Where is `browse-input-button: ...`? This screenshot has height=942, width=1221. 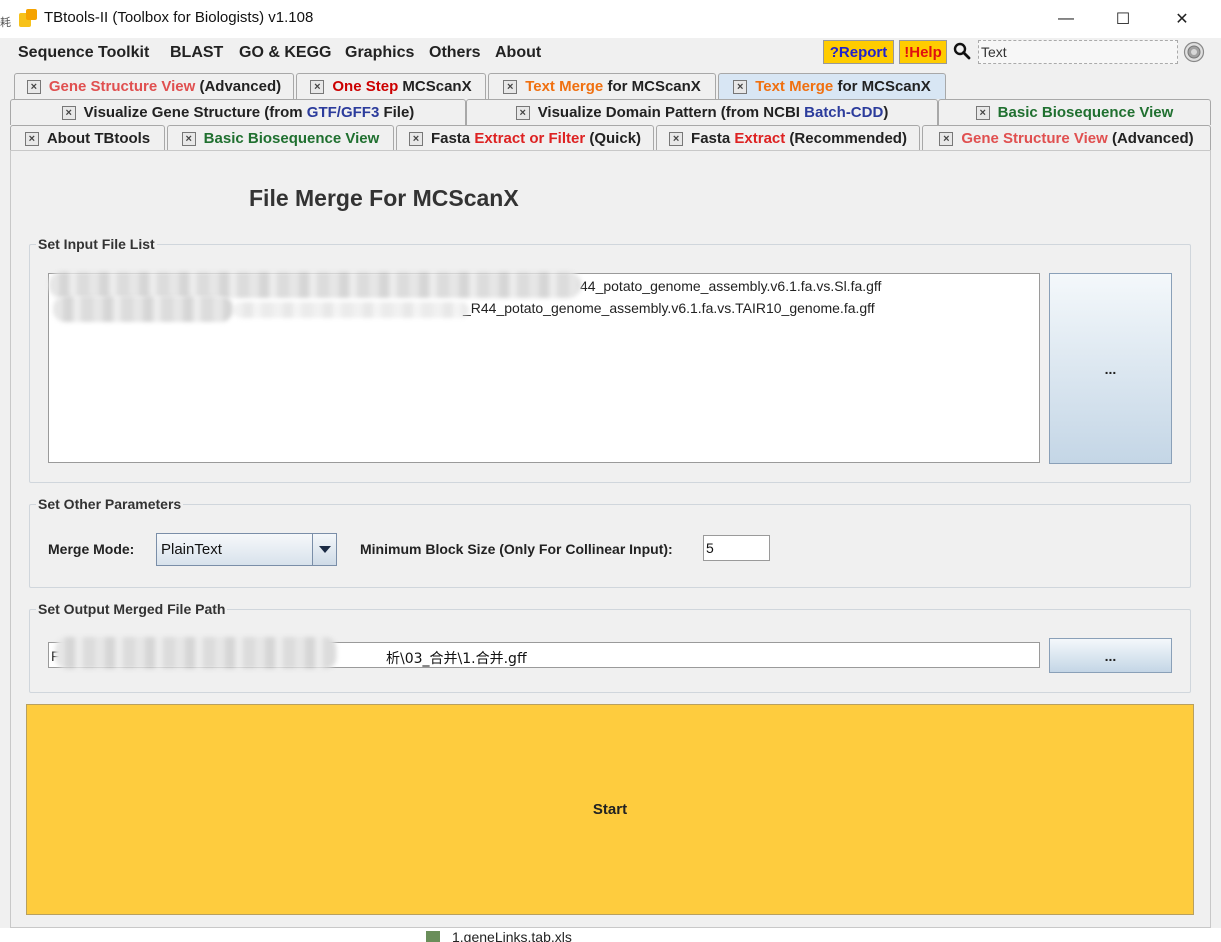
browse-input-button: ... is located at coordinates (1110, 368).